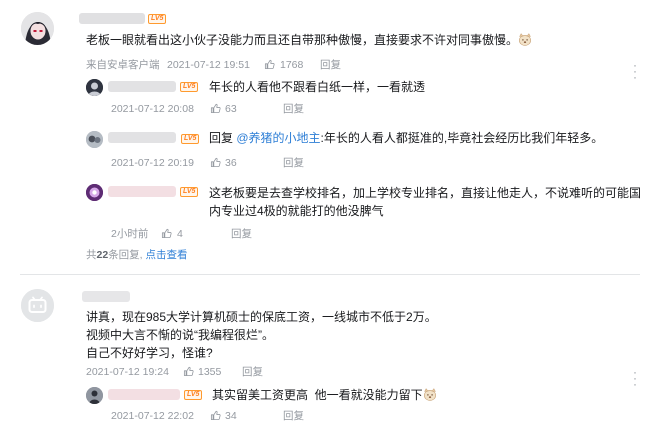  I want to click on reply-like-count: 63, so click(231, 109).